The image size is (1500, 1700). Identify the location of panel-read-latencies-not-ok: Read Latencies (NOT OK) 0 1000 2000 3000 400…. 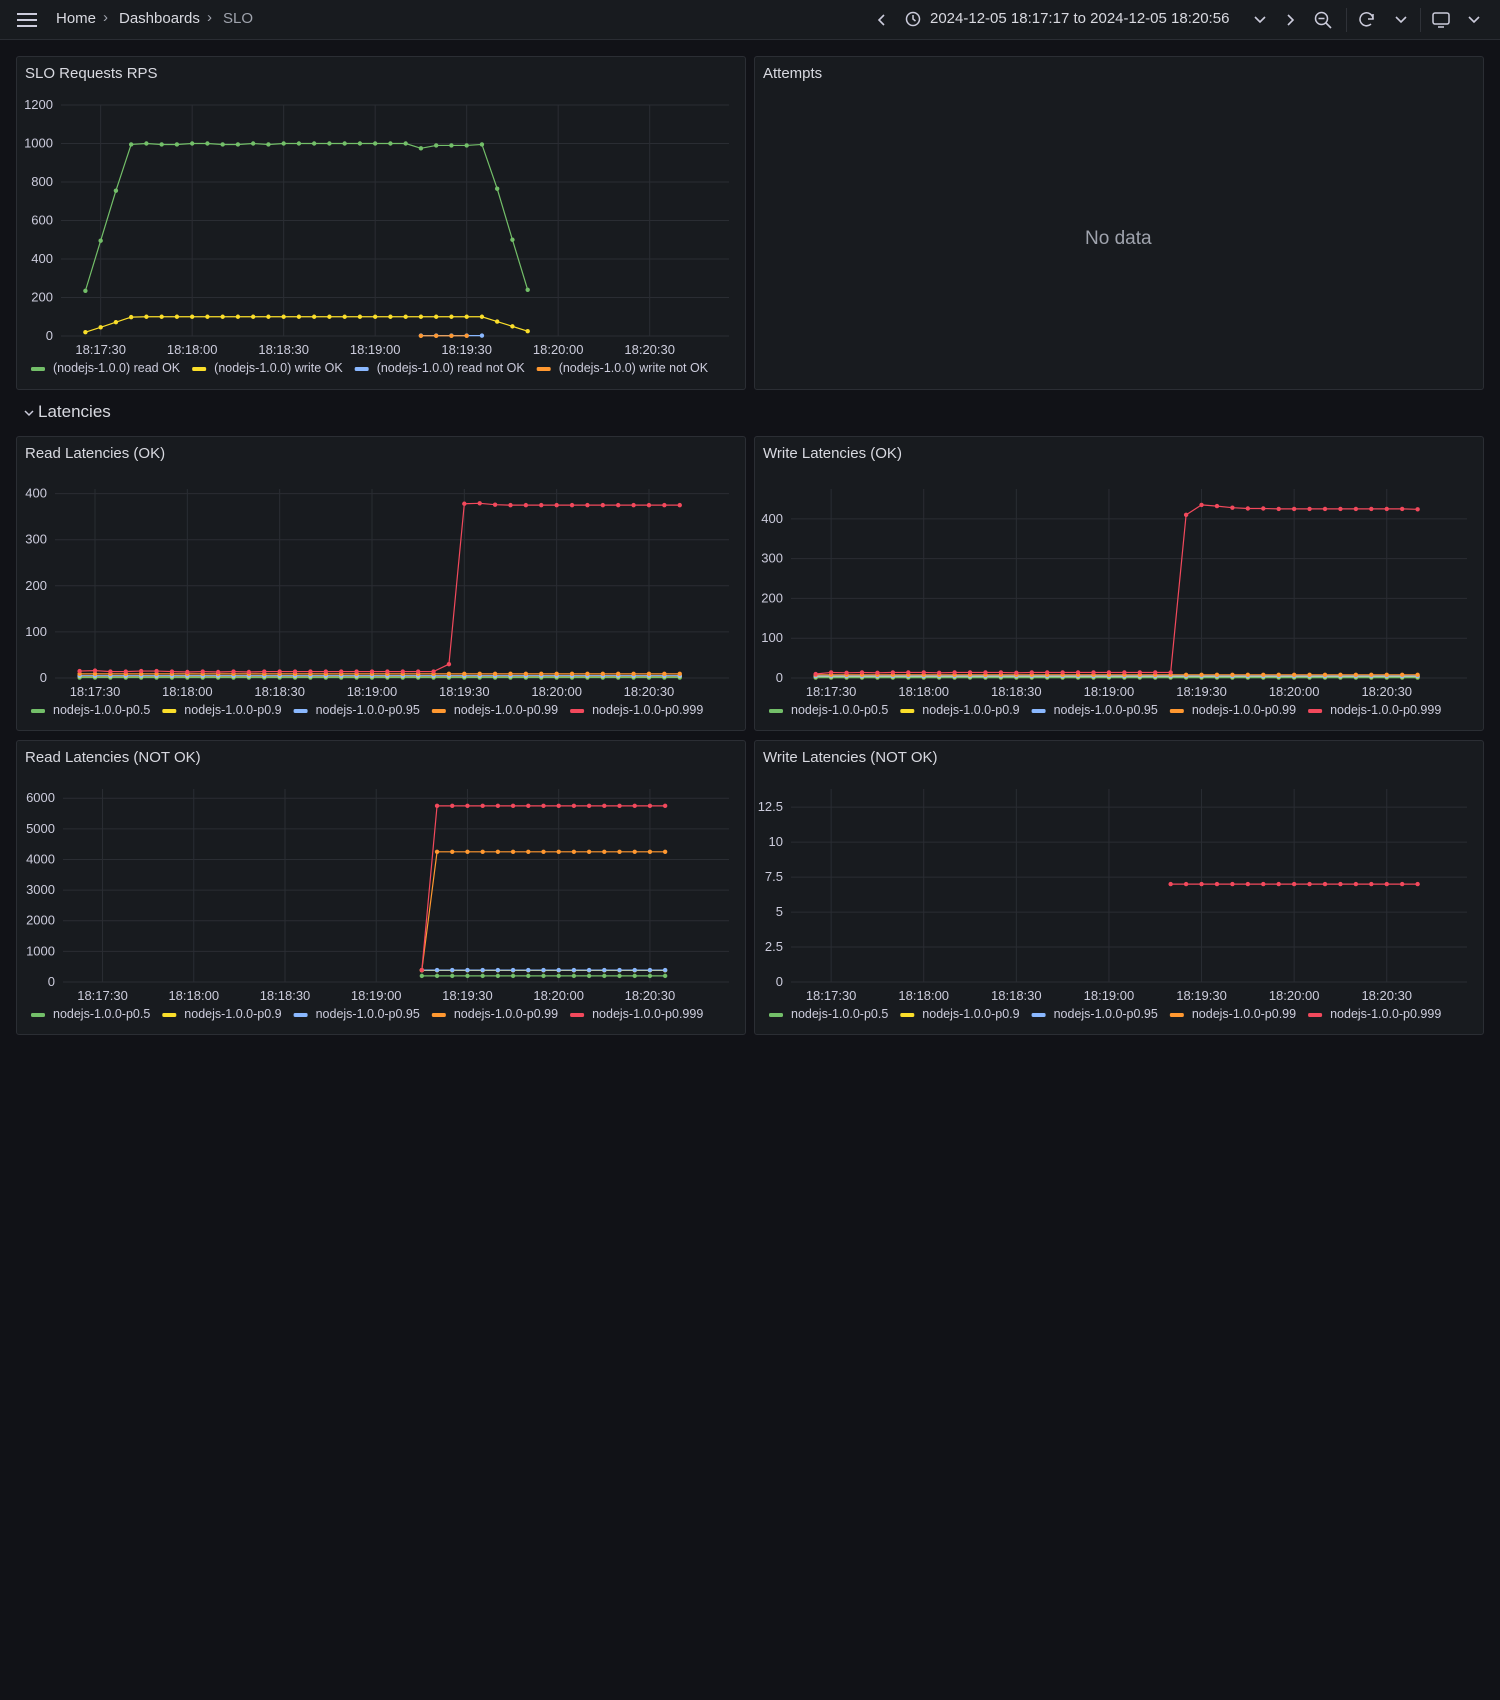
(381, 887).